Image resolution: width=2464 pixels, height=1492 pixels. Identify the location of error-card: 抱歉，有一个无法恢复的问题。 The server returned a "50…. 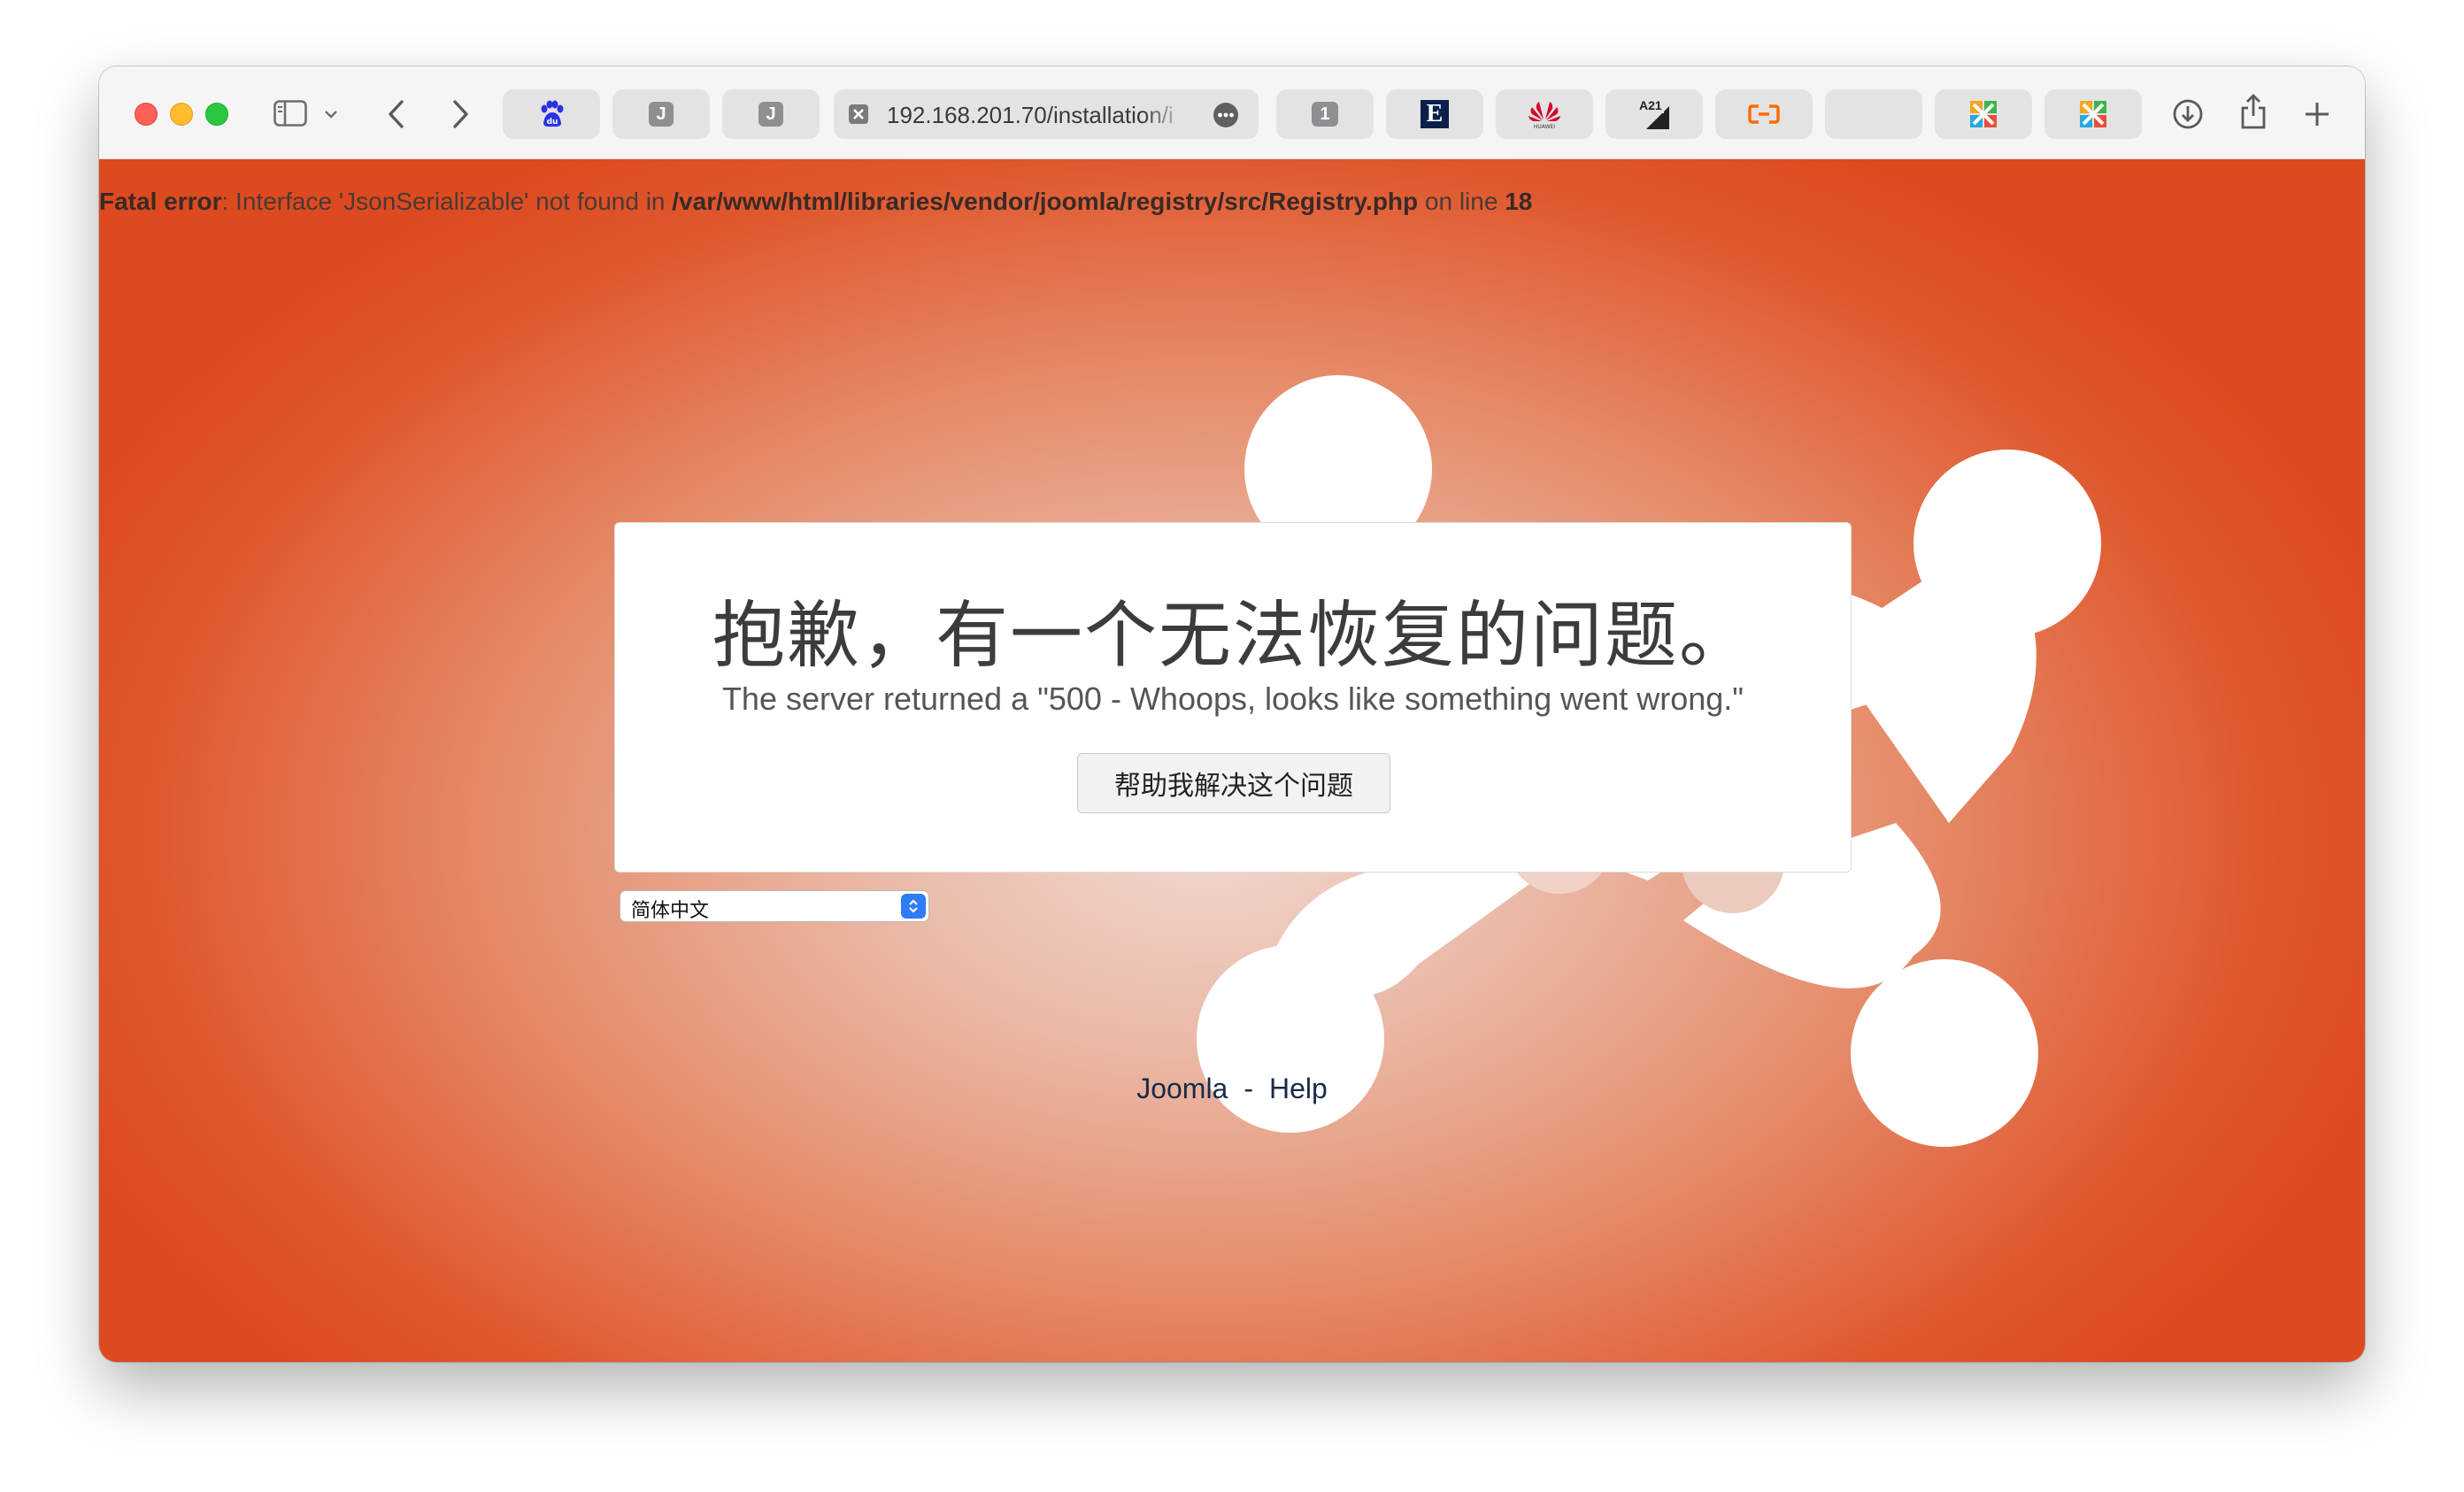
(1233, 697).